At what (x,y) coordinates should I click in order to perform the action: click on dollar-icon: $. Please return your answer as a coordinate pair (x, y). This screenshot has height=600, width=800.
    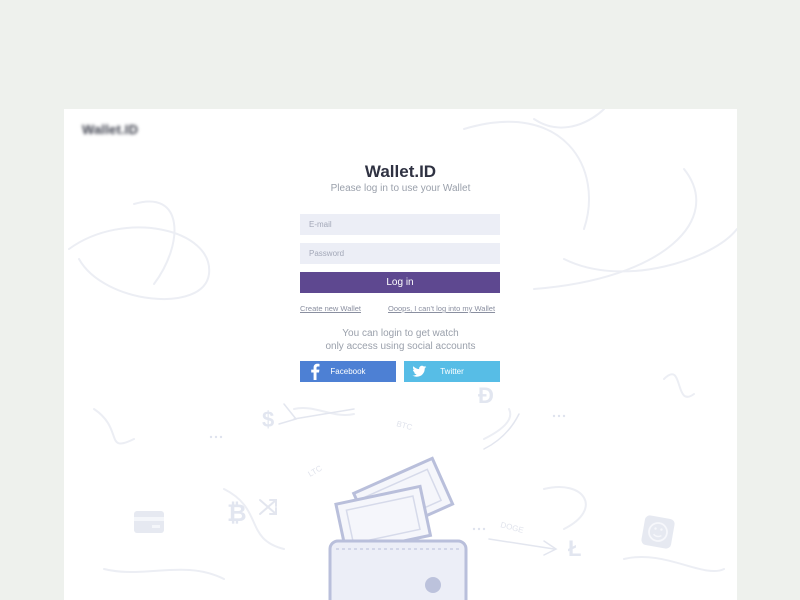
    Looking at the image, I should click on (268, 419).